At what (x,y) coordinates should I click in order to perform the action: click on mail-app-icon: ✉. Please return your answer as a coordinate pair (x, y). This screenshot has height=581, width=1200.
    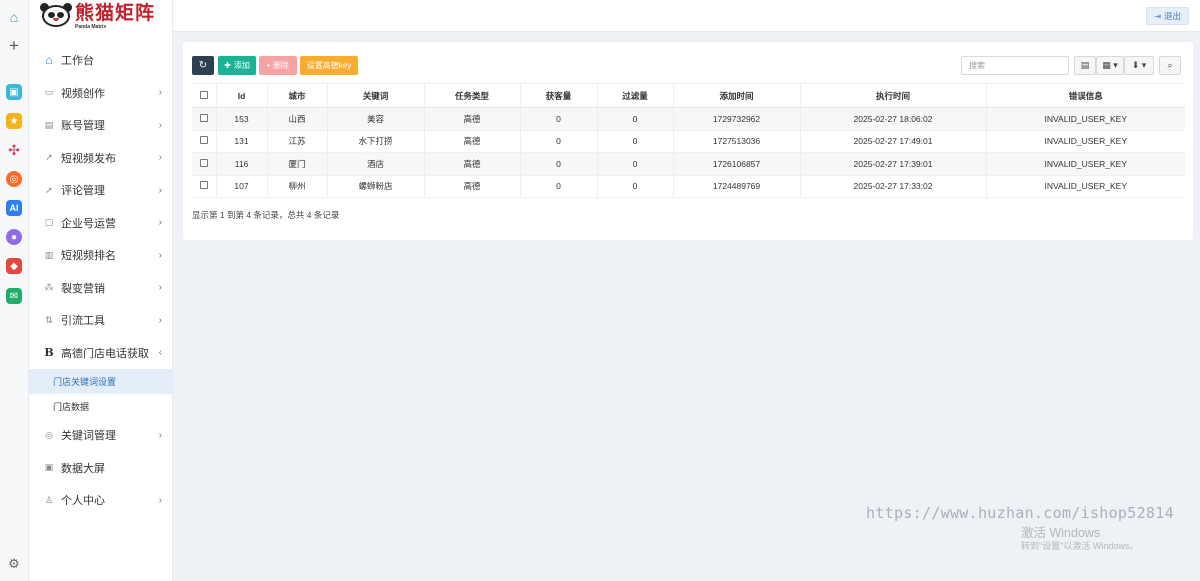
    Looking at the image, I should click on (14, 296).